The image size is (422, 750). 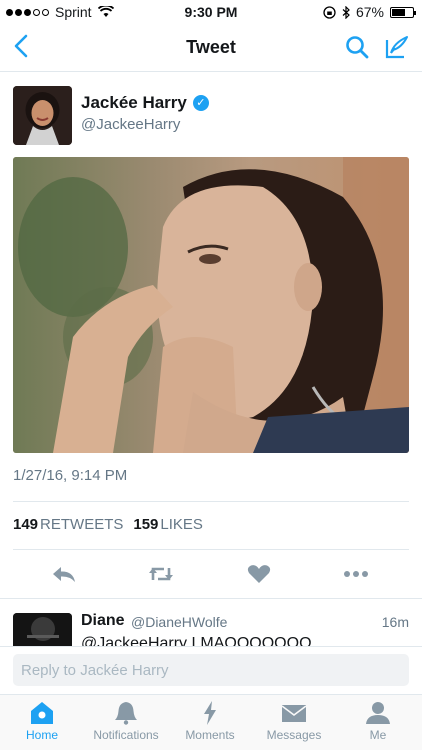 What do you see at coordinates (378, 735) in the screenshot?
I see `tab-label: Me` at bounding box center [378, 735].